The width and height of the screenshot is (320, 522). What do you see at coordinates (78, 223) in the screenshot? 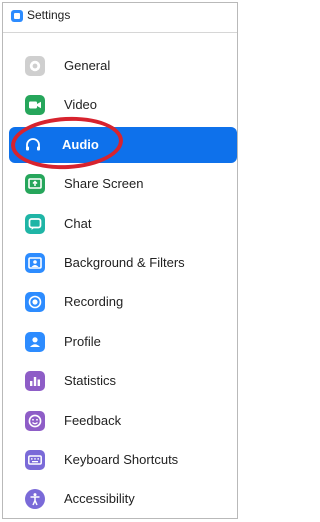
I see `sidebar-item-label: Chat` at bounding box center [78, 223].